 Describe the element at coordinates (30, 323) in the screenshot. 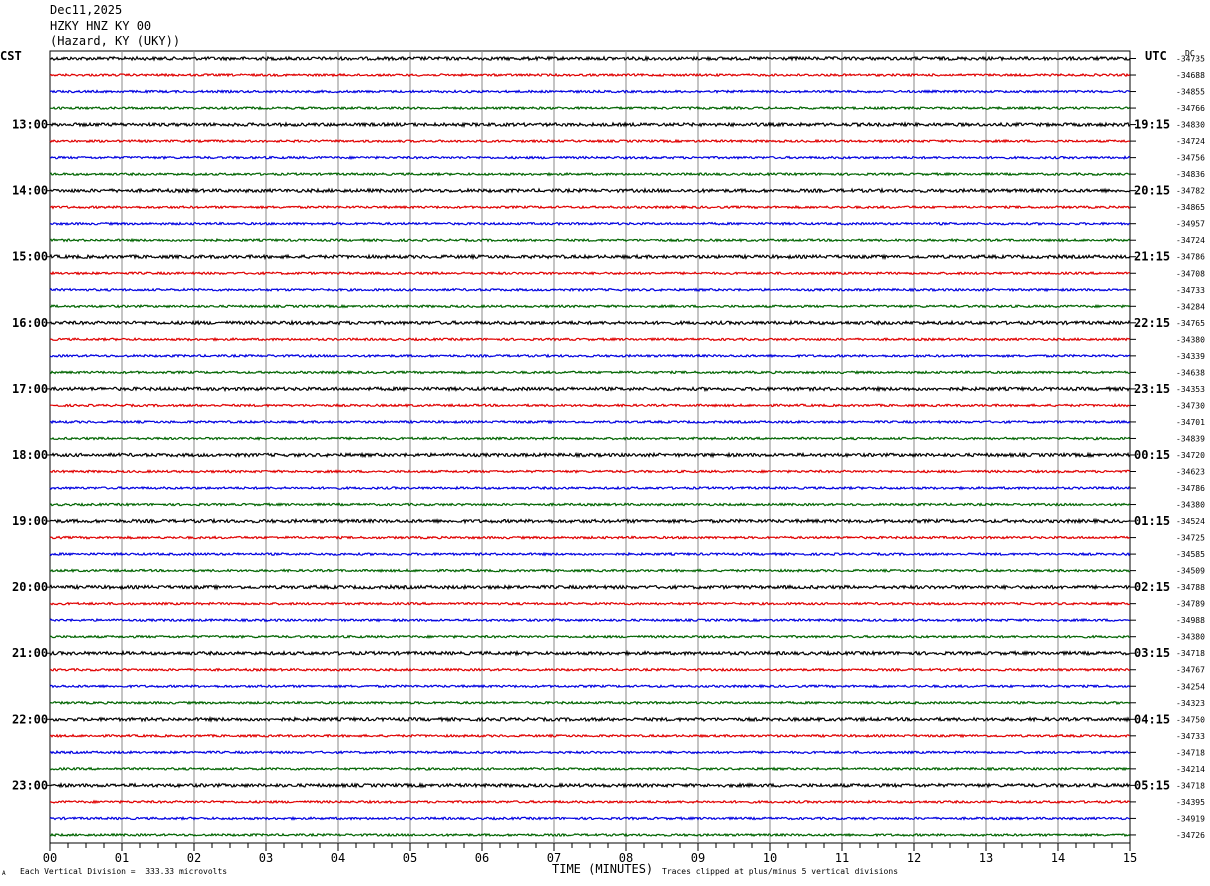

I see `cst-hour-label: 16:00` at that location.